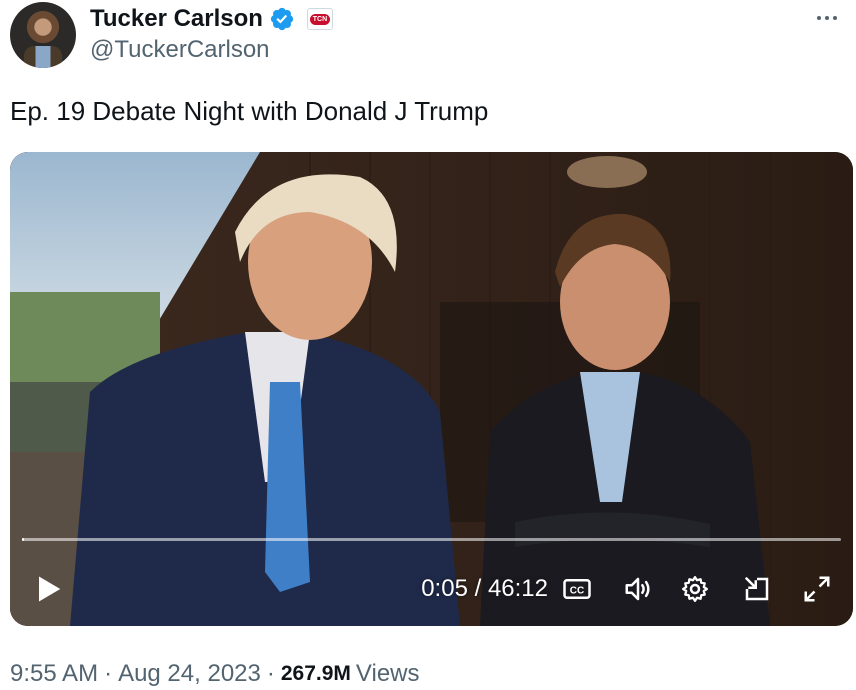 The width and height of the screenshot is (856, 690). What do you see at coordinates (827, 18) in the screenshot?
I see `more-icon` at bounding box center [827, 18].